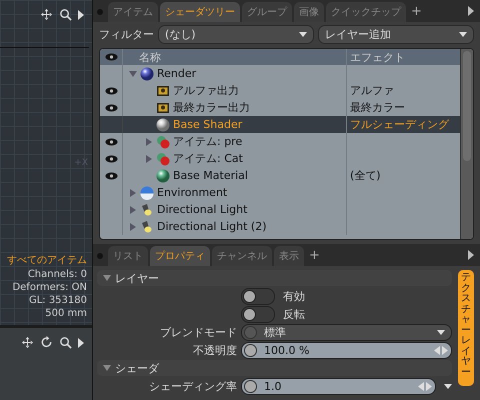  Describe the element at coordinates (280, 158) in the screenshot. I see `tree-row: アイテム: Cat` at that location.